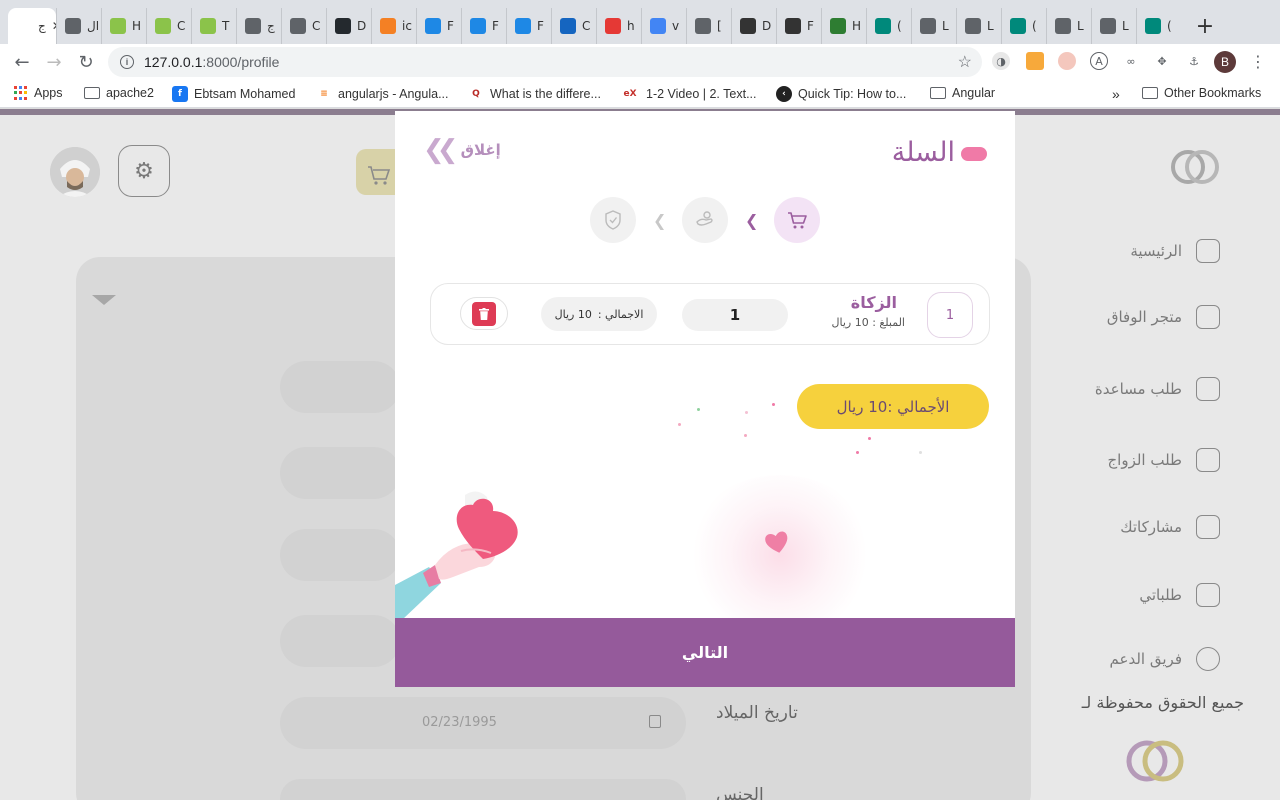  I want to click on sidebar-item-help-request: طلب مساعدة, so click(1157, 389).